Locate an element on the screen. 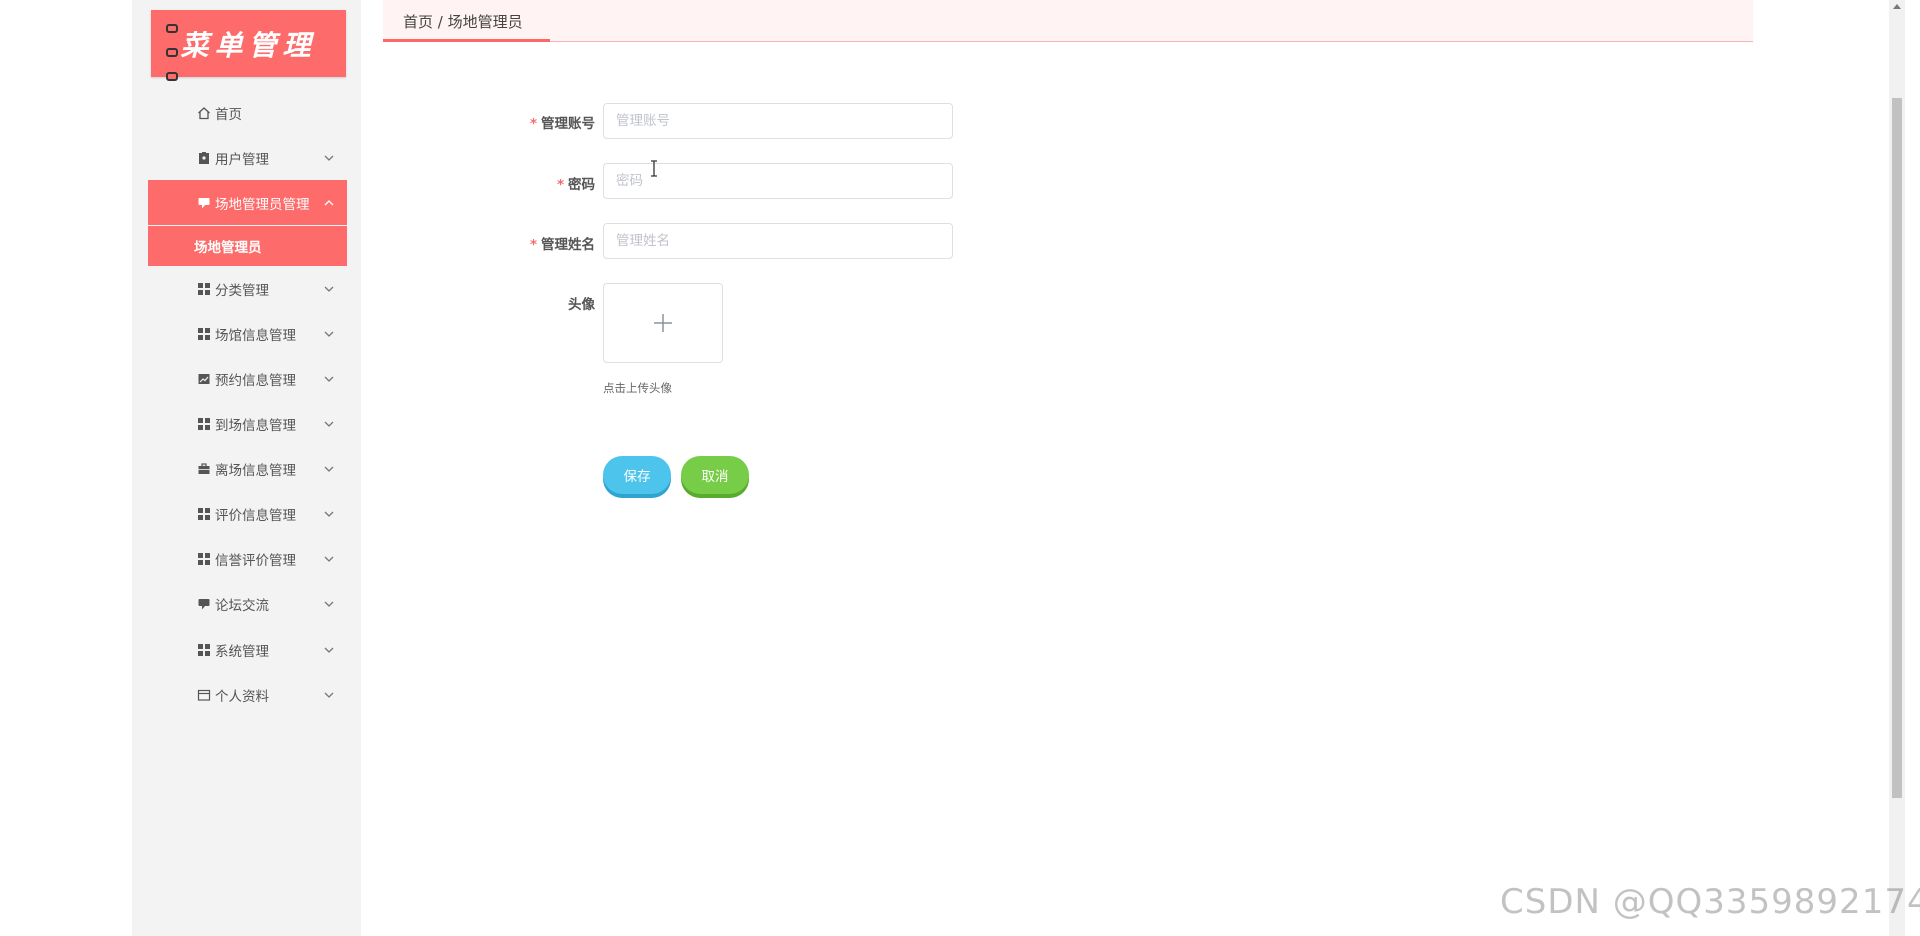 The width and height of the screenshot is (1920, 936). sidebar-item-label: 系统管理 is located at coordinates (242, 651).